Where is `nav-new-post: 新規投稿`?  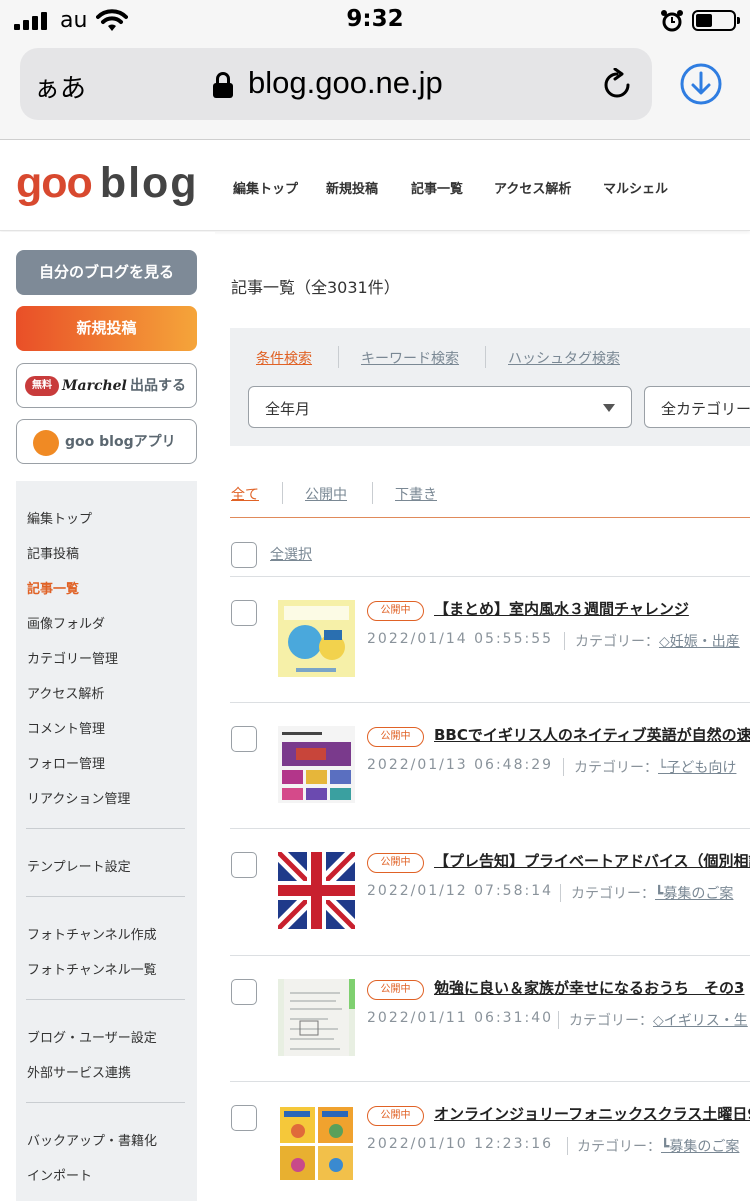 nav-new-post: 新規投稿 is located at coordinates (352, 187).